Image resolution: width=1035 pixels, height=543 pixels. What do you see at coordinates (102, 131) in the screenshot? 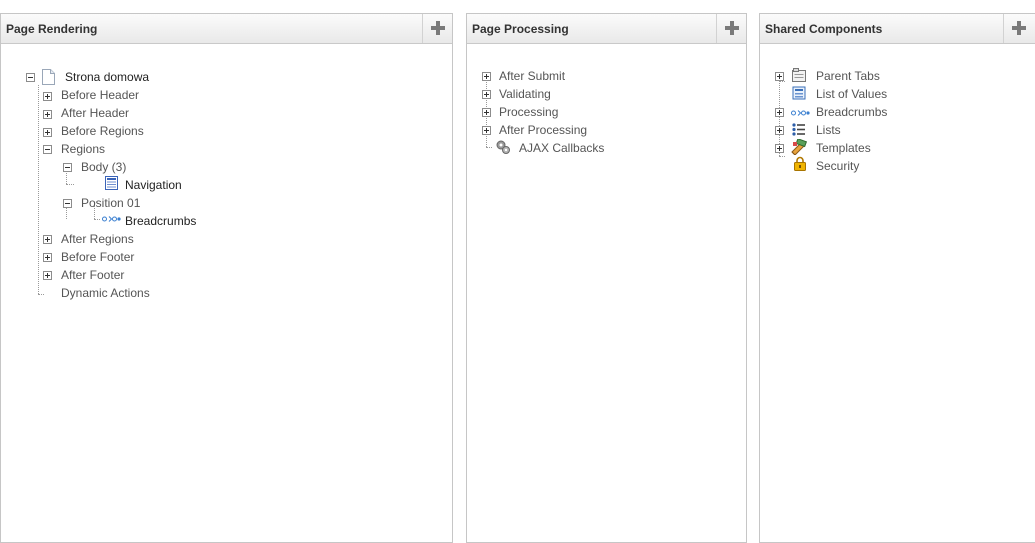
I see `before-regions-node: Before Regions` at bounding box center [102, 131].